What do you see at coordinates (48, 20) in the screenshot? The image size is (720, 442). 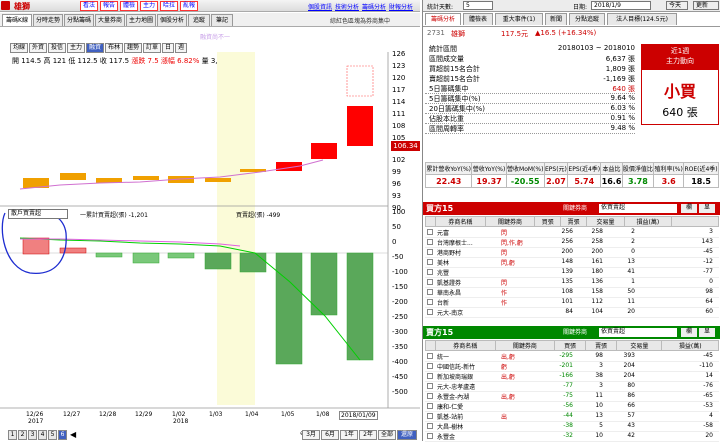 I see `tab-intraday: 分時走勢` at bounding box center [48, 20].